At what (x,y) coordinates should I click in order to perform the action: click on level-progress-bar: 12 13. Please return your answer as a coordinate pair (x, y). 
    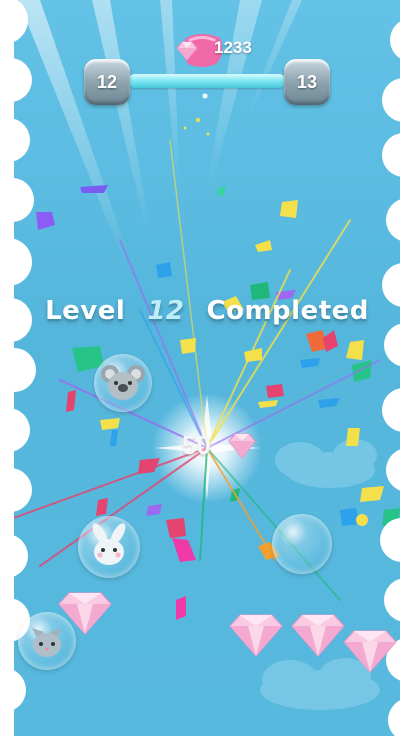
    Looking at the image, I should click on (207, 82).